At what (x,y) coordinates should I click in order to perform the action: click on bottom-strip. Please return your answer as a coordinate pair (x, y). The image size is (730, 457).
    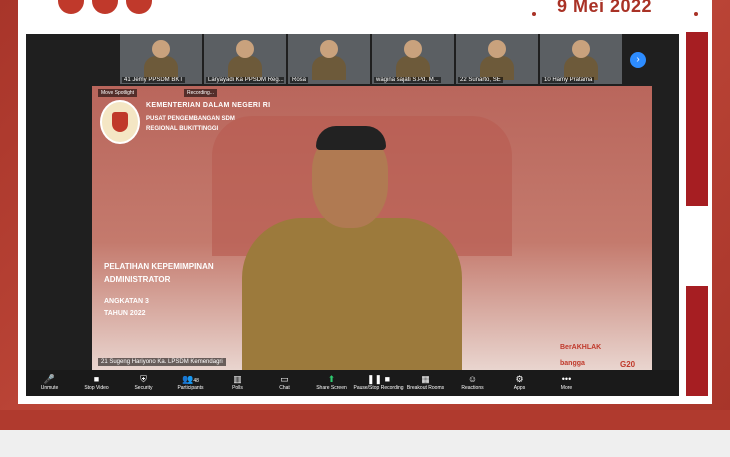
    Looking at the image, I should click on (365, 443).